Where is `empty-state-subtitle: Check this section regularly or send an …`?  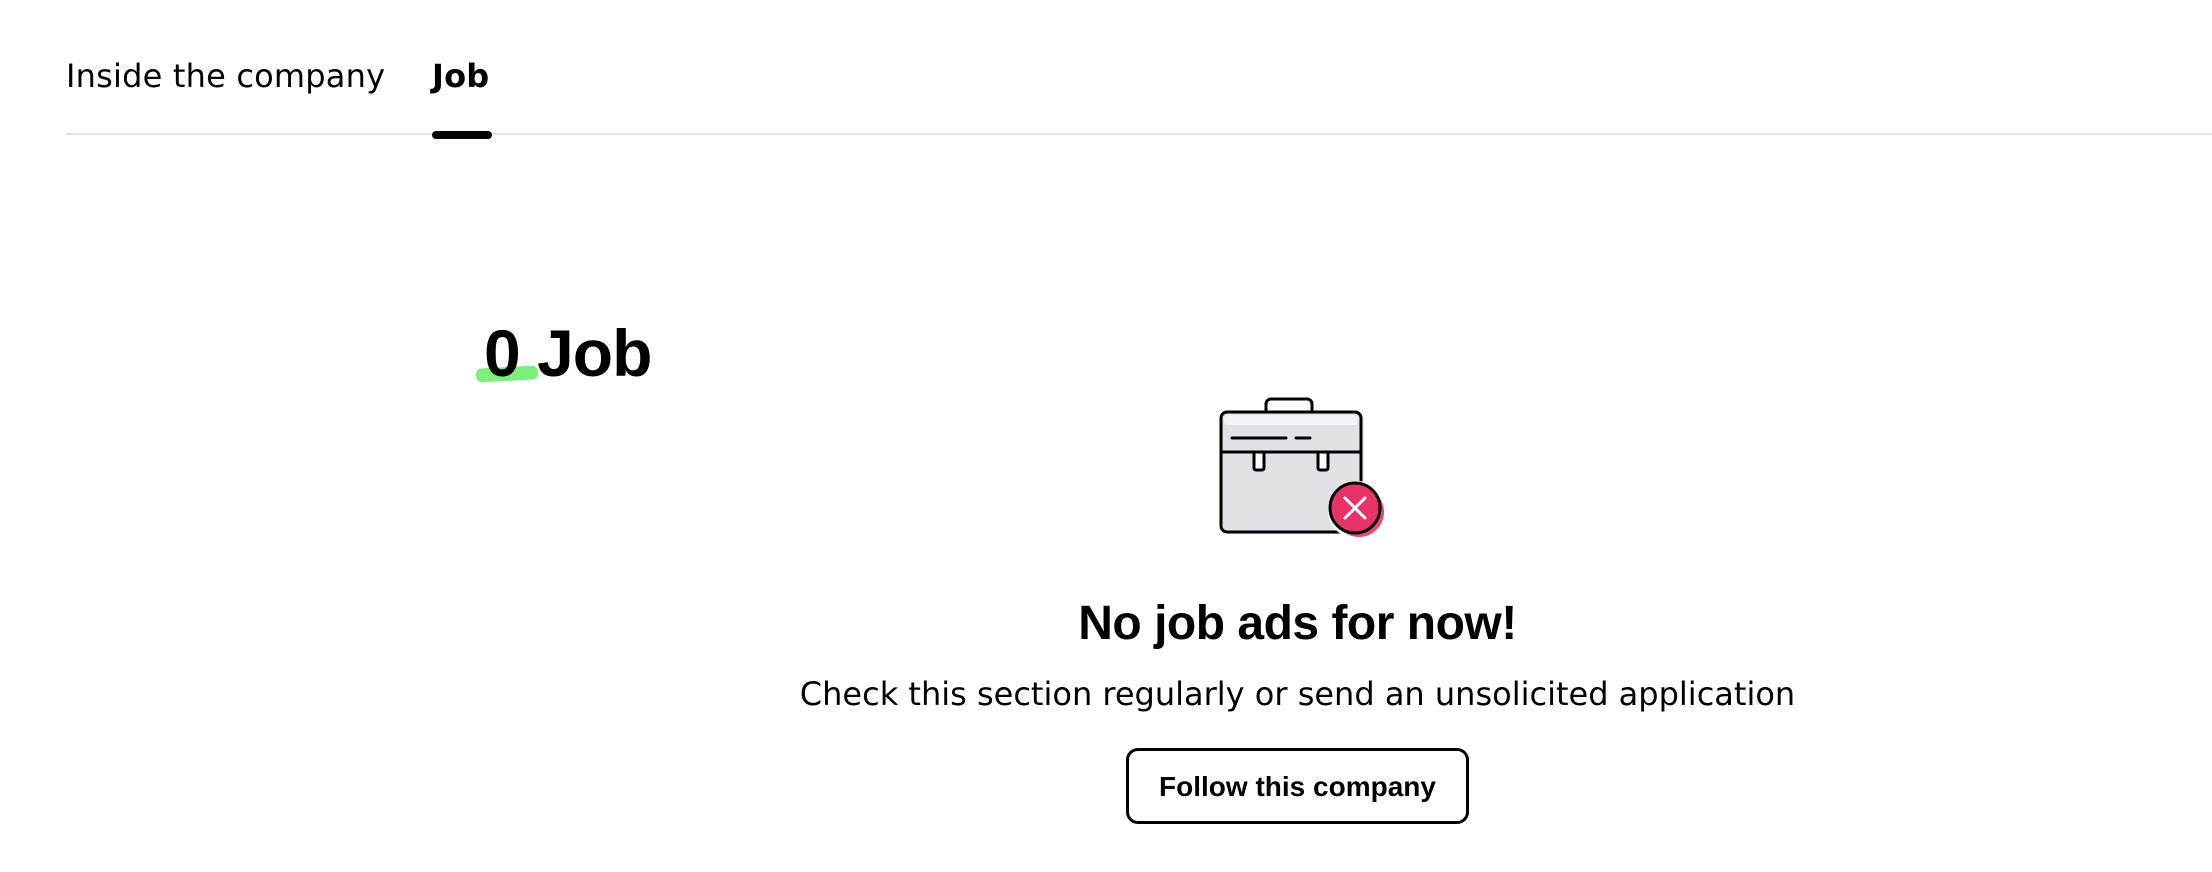
empty-state-subtitle: Check this section regularly or send an … is located at coordinates (1297, 694).